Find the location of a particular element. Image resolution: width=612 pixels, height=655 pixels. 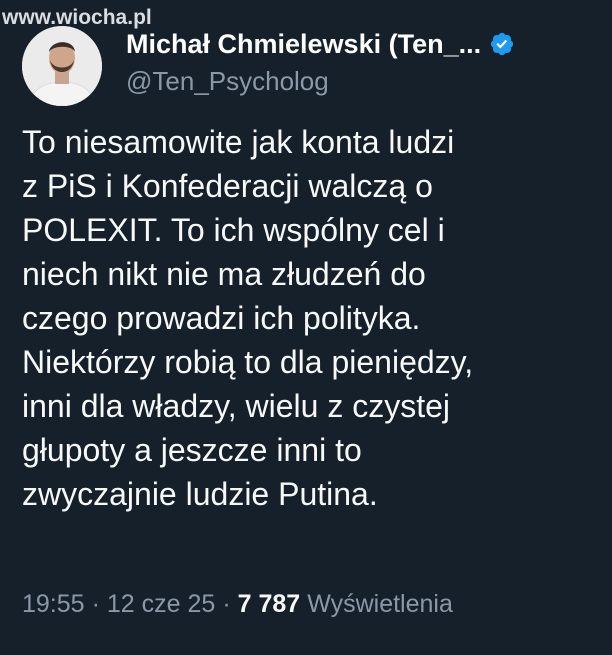

tweet-text-line: To niesamowite jak konta ludzi is located at coordinates (238, 142).